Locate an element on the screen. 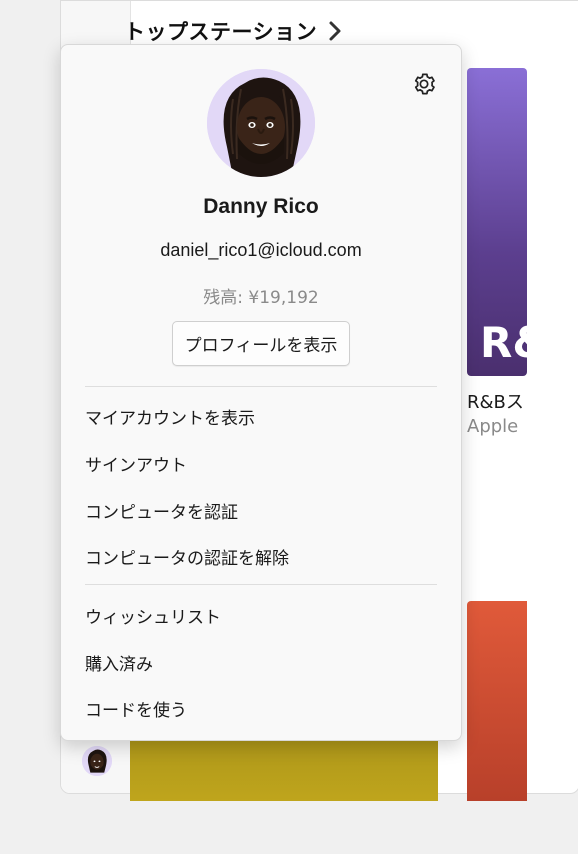 The height and width of the screenshot is (854, 578). profile-avatar is located at coordinates (261, 123).